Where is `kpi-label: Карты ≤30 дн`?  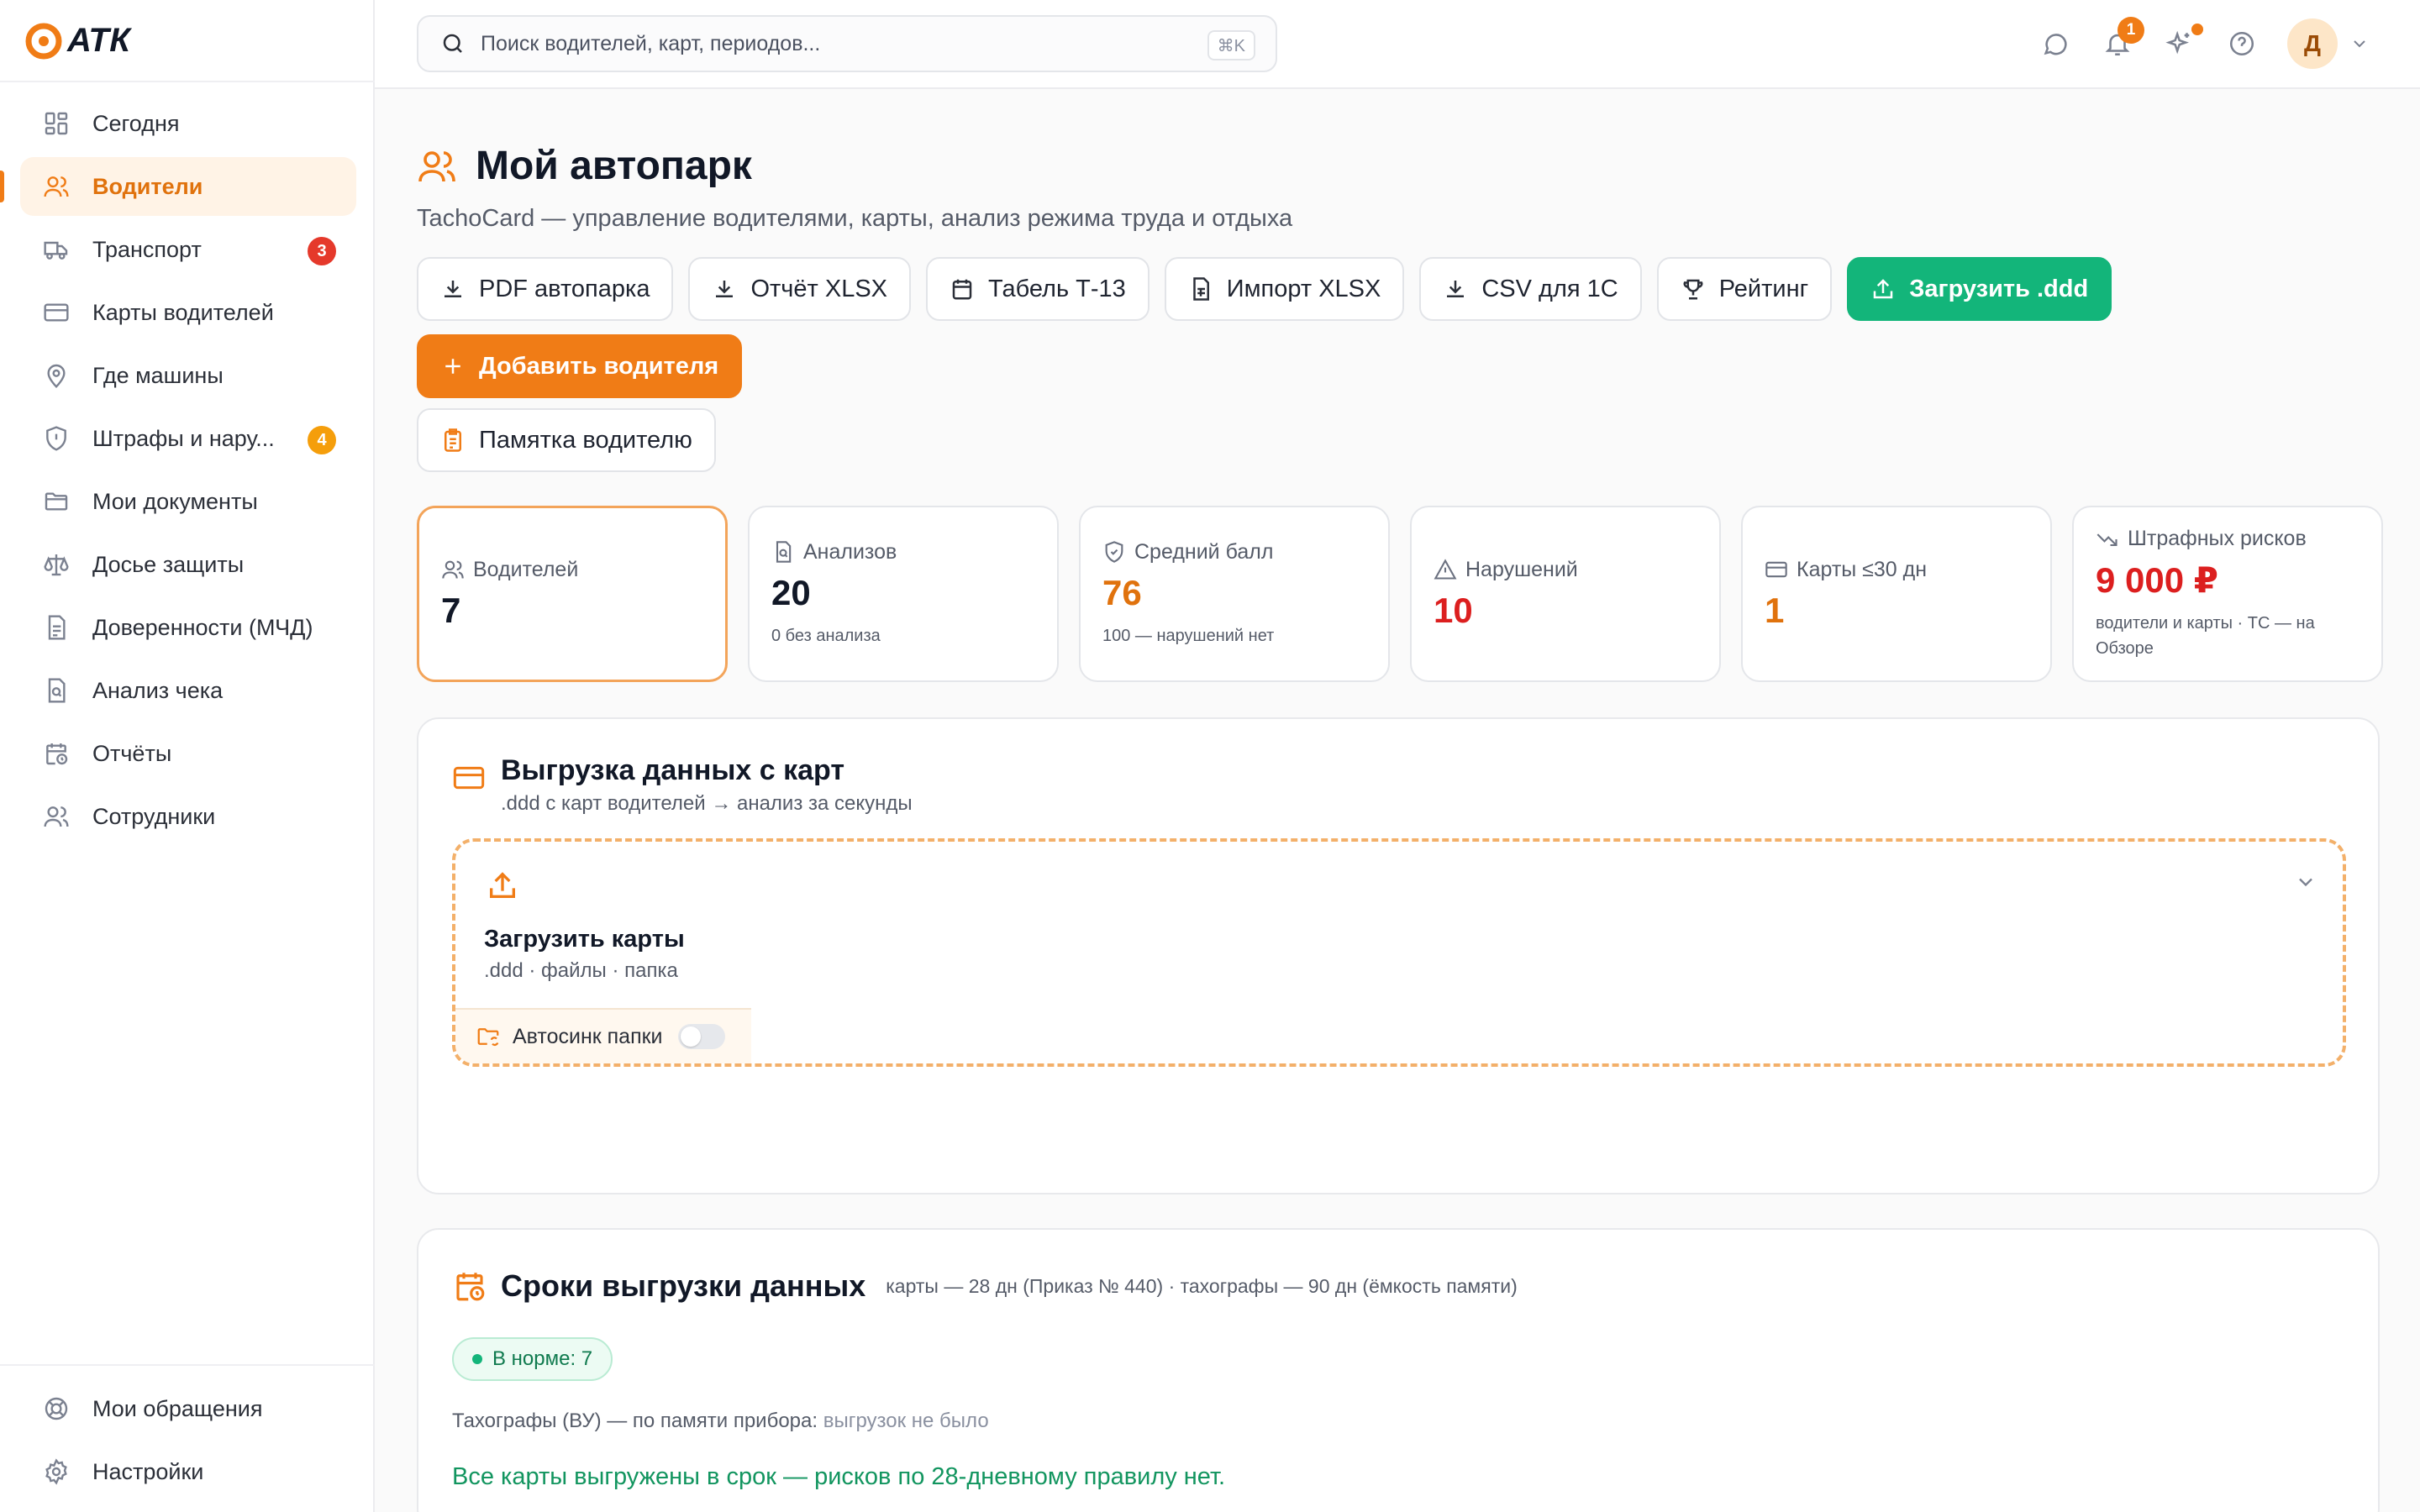 kpi-label: Карты ≤30 дн is located at coordinates (1896, 570).